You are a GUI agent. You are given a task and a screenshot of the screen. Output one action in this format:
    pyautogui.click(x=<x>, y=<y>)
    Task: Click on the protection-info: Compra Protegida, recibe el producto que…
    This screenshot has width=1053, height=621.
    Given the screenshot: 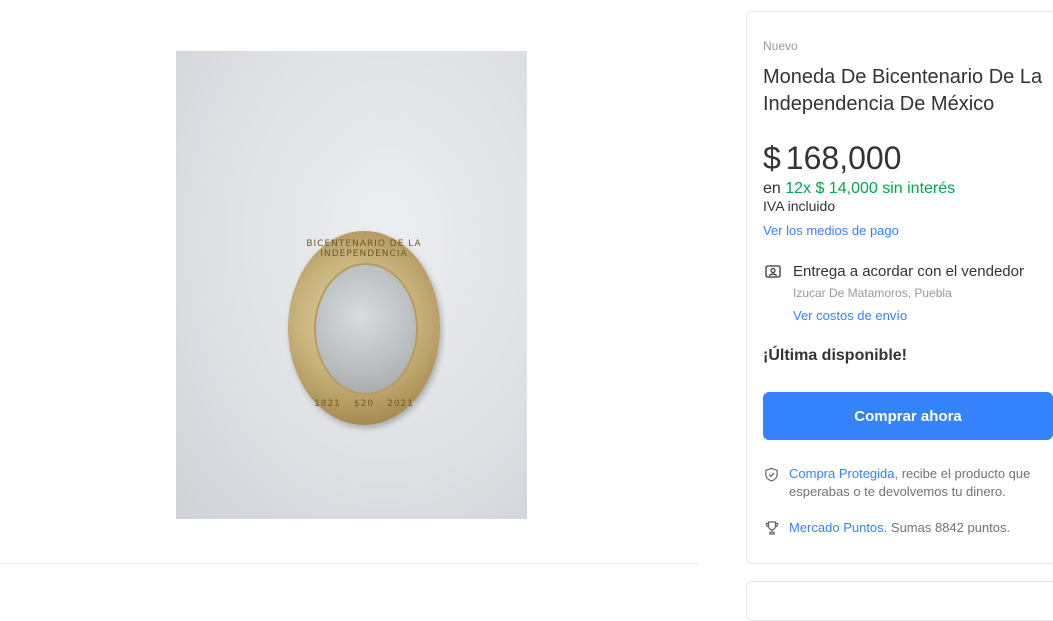 What is the action you would take?
    pyautogui.click(x=921, y=483)
    